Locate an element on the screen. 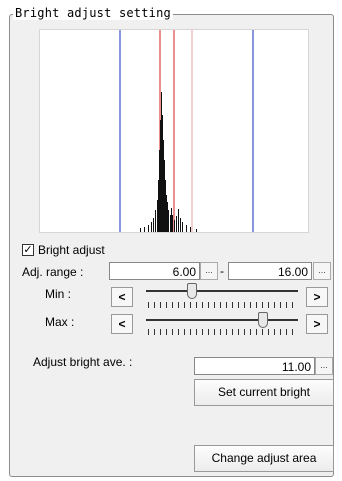 The height and width of the screenshot is (481, 342). adj-range-max-field: 16.00 is located at coordinates (270, 271).